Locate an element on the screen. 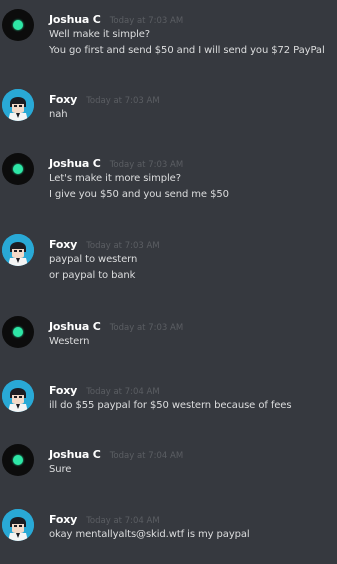 This screenshot has width=337, height=564. message-text: Let's make it more simple? is located at coordinates (115, 178).